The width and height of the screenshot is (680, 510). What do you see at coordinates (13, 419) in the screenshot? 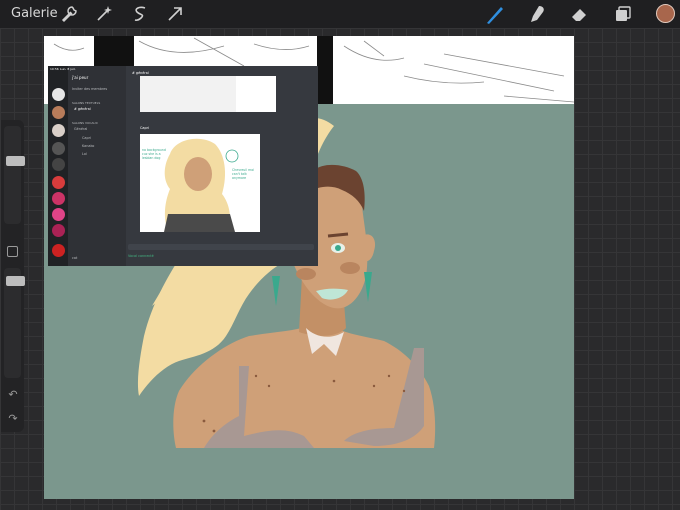
I see `redo-icon: ↷` at bounding box center [13, 419].